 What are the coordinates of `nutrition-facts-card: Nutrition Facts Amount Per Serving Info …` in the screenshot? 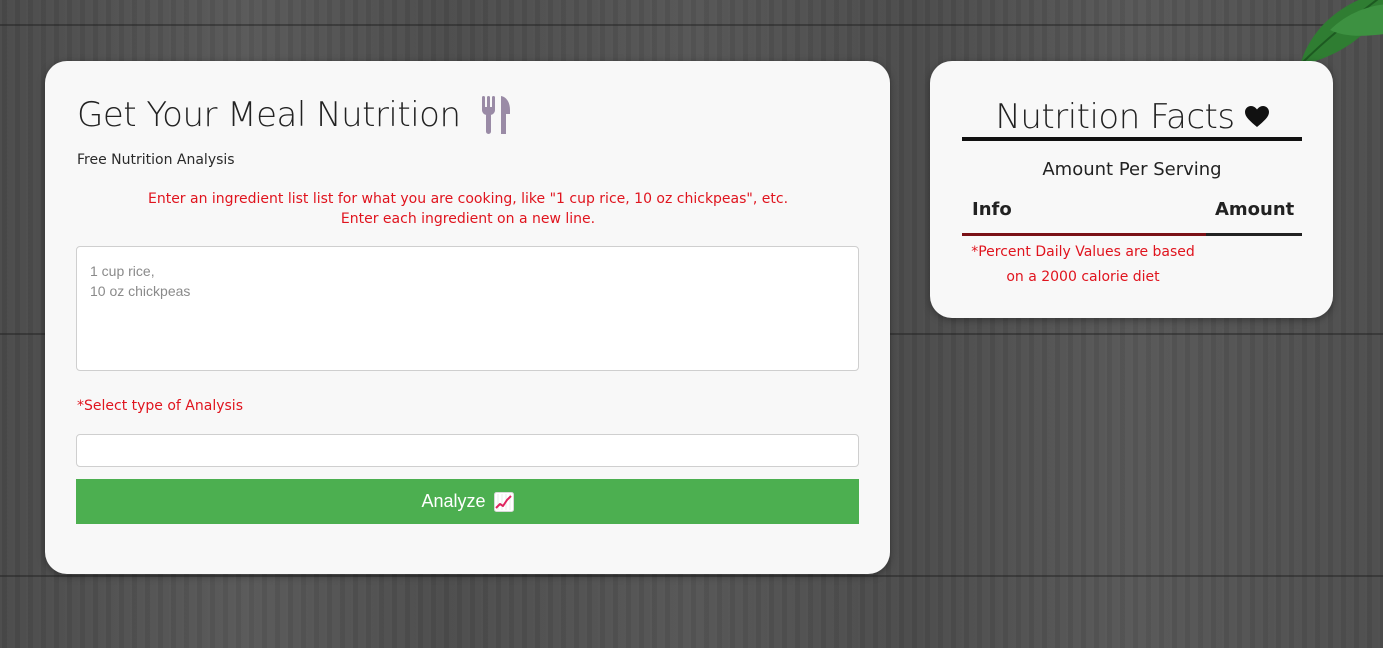 It's located at (1131, 189).